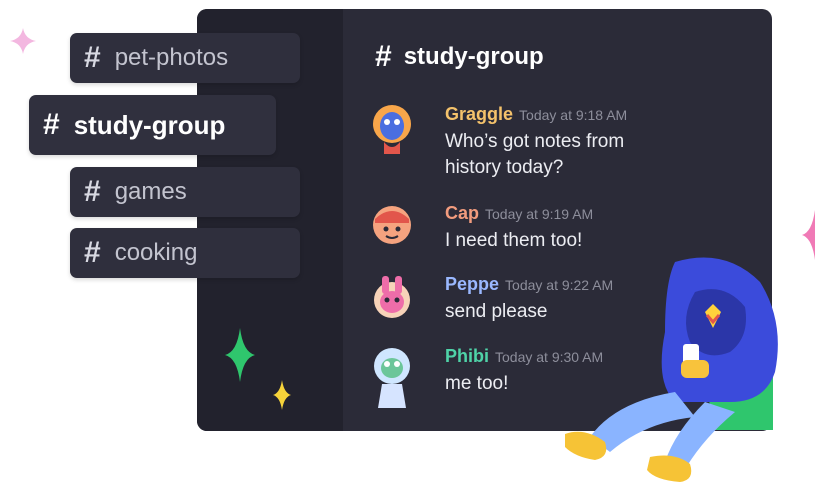 This screenshot has width=815, height=488. I want to click on channel-cooking: # cooking, so click(185, 253).